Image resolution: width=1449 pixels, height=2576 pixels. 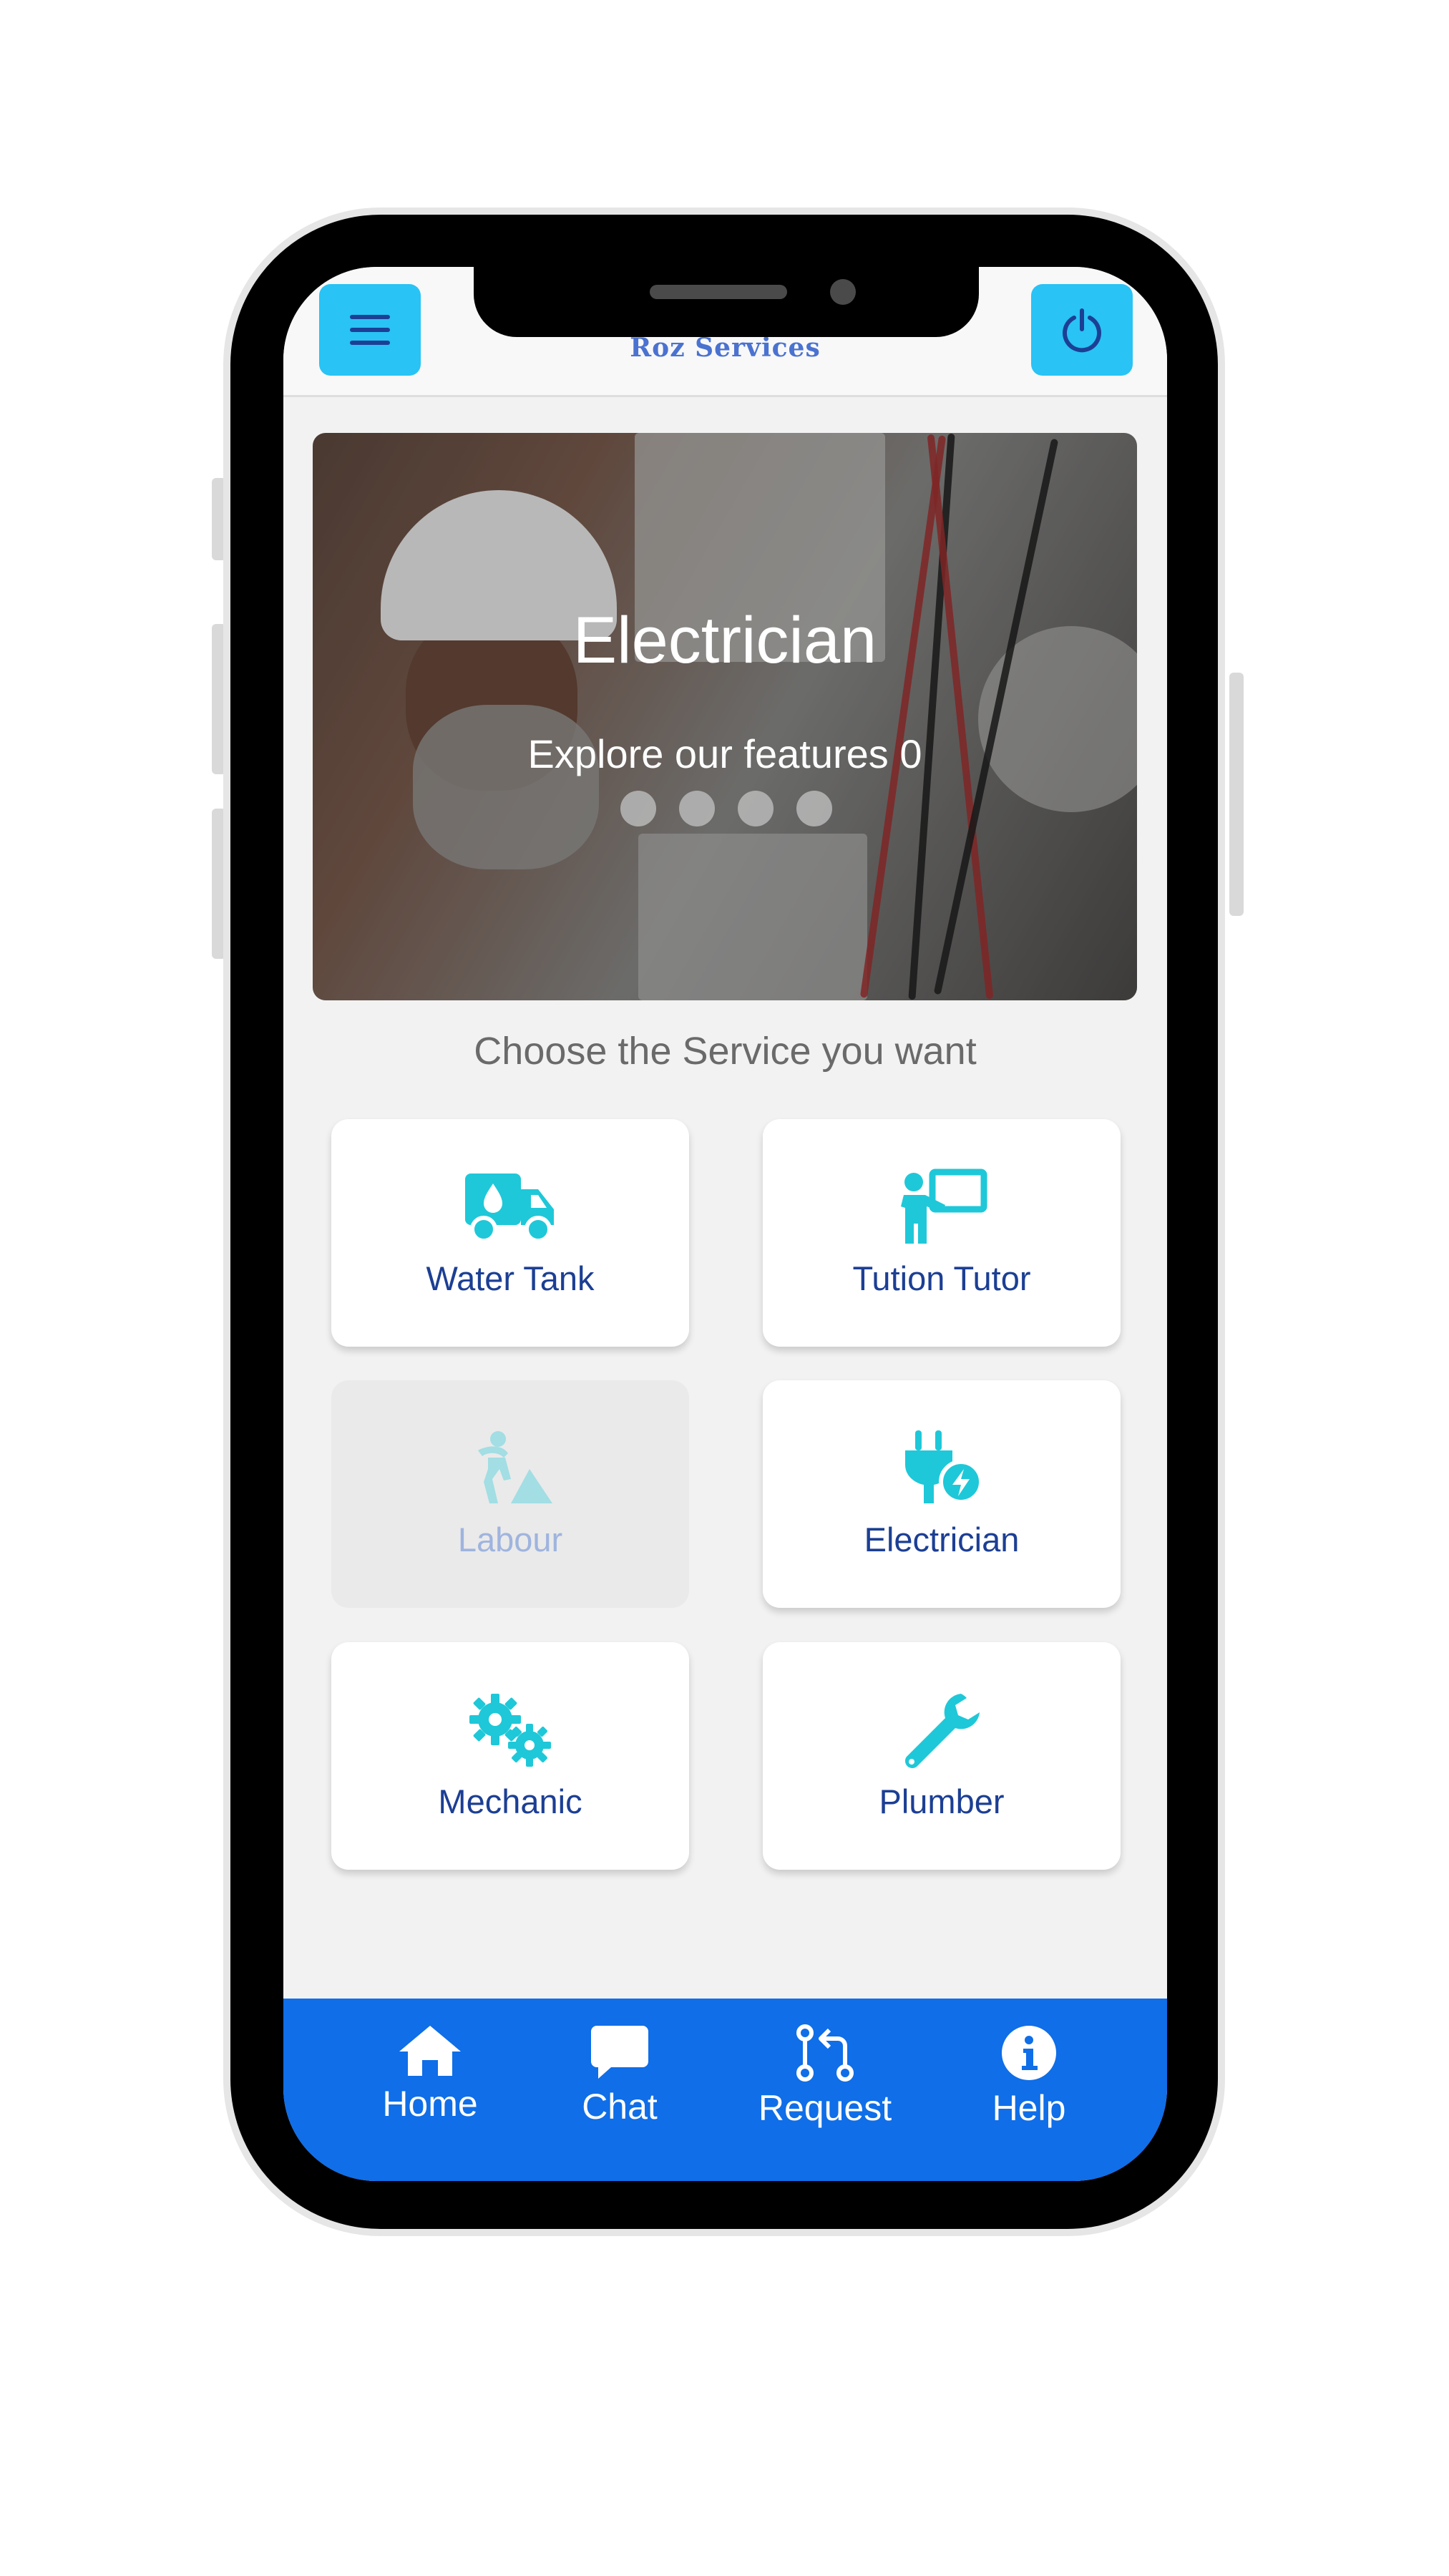 I want to click on service-label: Labour, so click(x=510, y=1539).